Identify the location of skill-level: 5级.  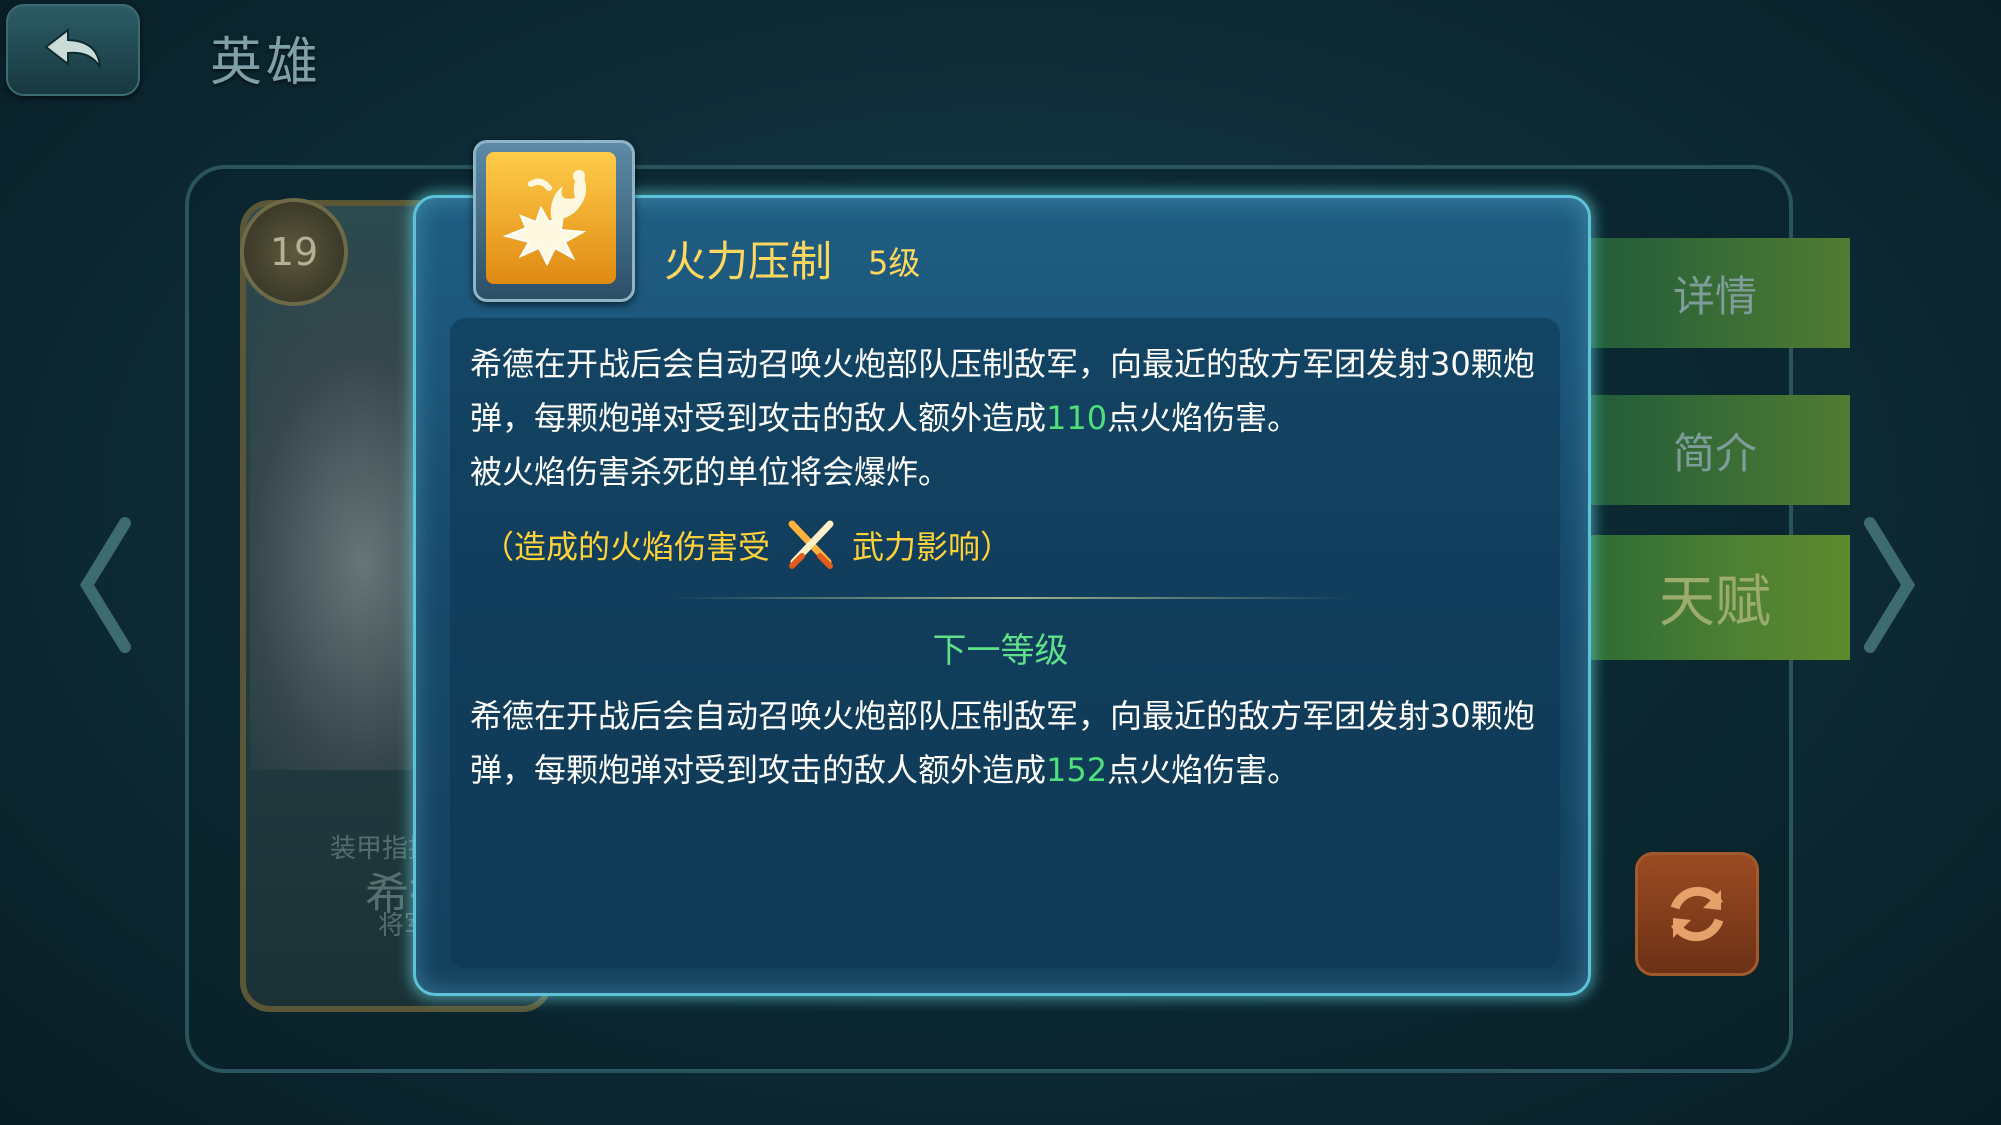
(894, 263).